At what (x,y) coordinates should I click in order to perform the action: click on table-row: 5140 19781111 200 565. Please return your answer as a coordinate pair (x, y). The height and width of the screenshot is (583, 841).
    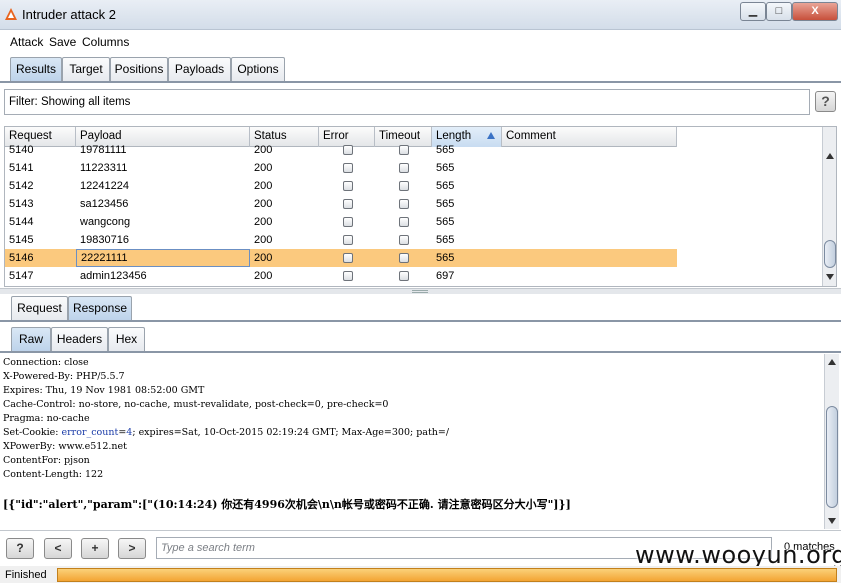
    Looking at the image, I should click on (341, 150).